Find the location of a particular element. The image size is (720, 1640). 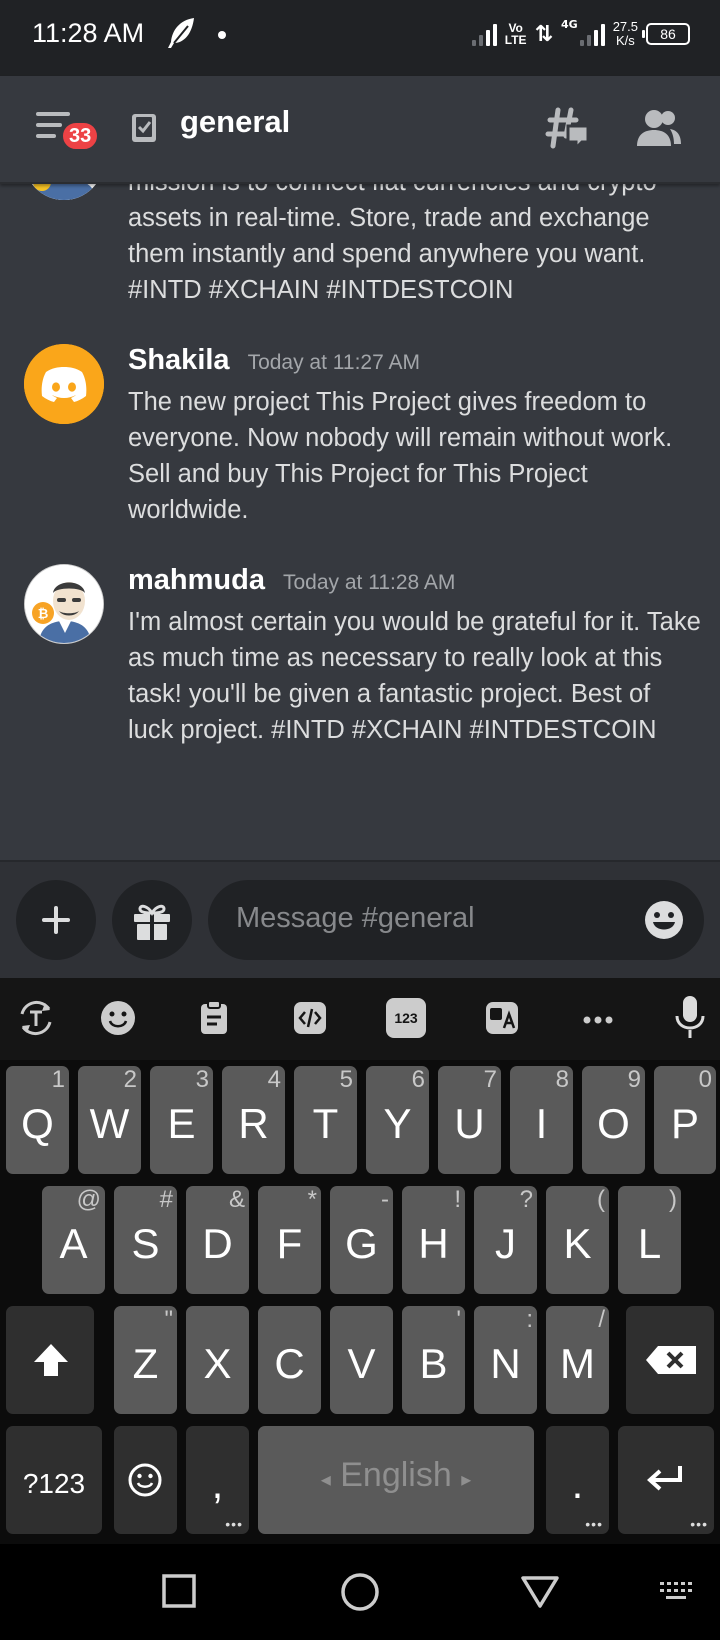

status-bar: 11:28 AM Vo LTE ⇅ 4G 27.5 K/s 86 is located at coordinates (360, 38).